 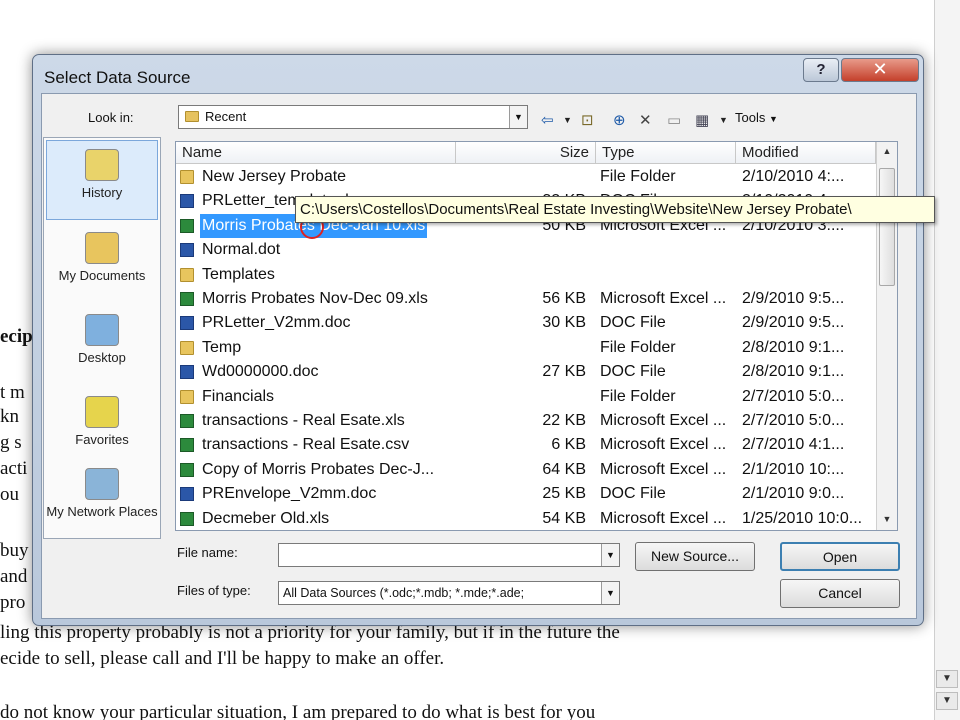 What do you see at coordinates (526, 275) in the screenshot?
I see `file-row: Templates` at bounding box center [526, 275].